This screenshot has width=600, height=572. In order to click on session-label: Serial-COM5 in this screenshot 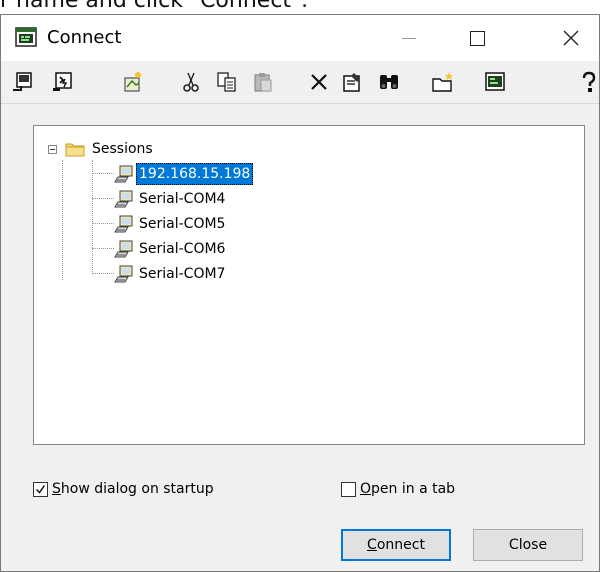, I will do `click(182, 224)`.